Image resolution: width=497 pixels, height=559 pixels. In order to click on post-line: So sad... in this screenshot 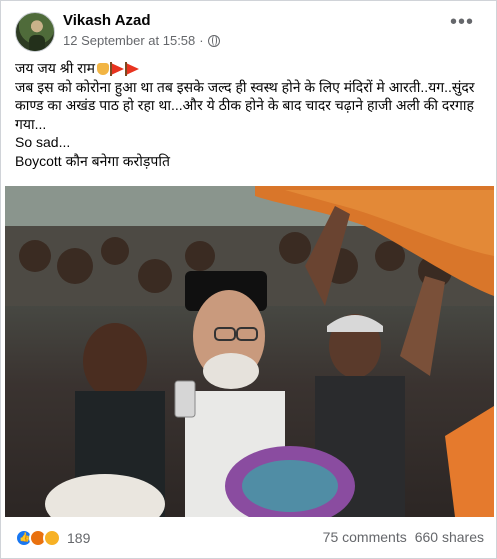, I will do `click(43, 142)`.